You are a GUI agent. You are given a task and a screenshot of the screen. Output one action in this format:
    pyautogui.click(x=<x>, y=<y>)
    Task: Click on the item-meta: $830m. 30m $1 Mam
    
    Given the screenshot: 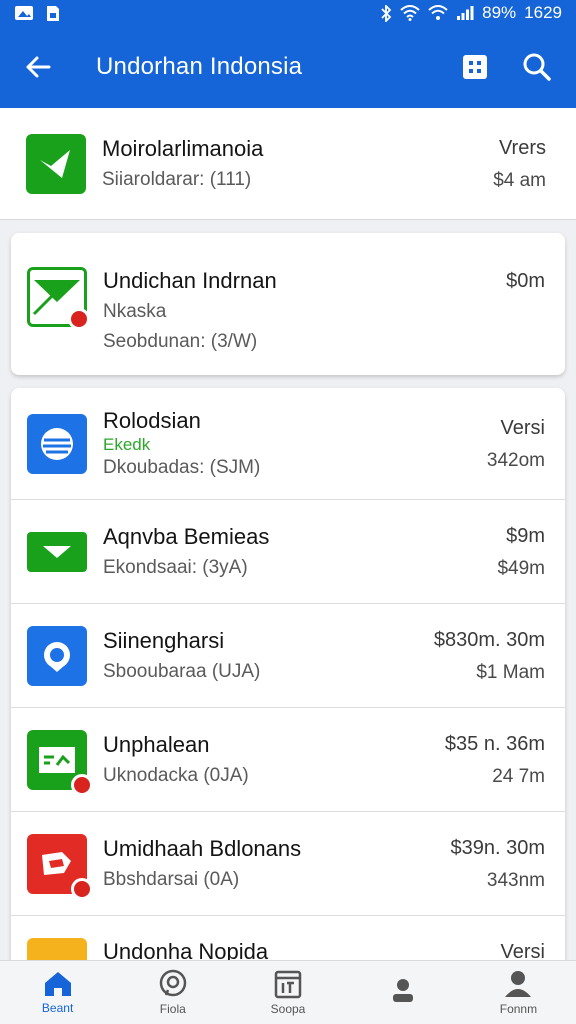 What is the action you would take?
    pyautogui.click(x=489, y=656)
    